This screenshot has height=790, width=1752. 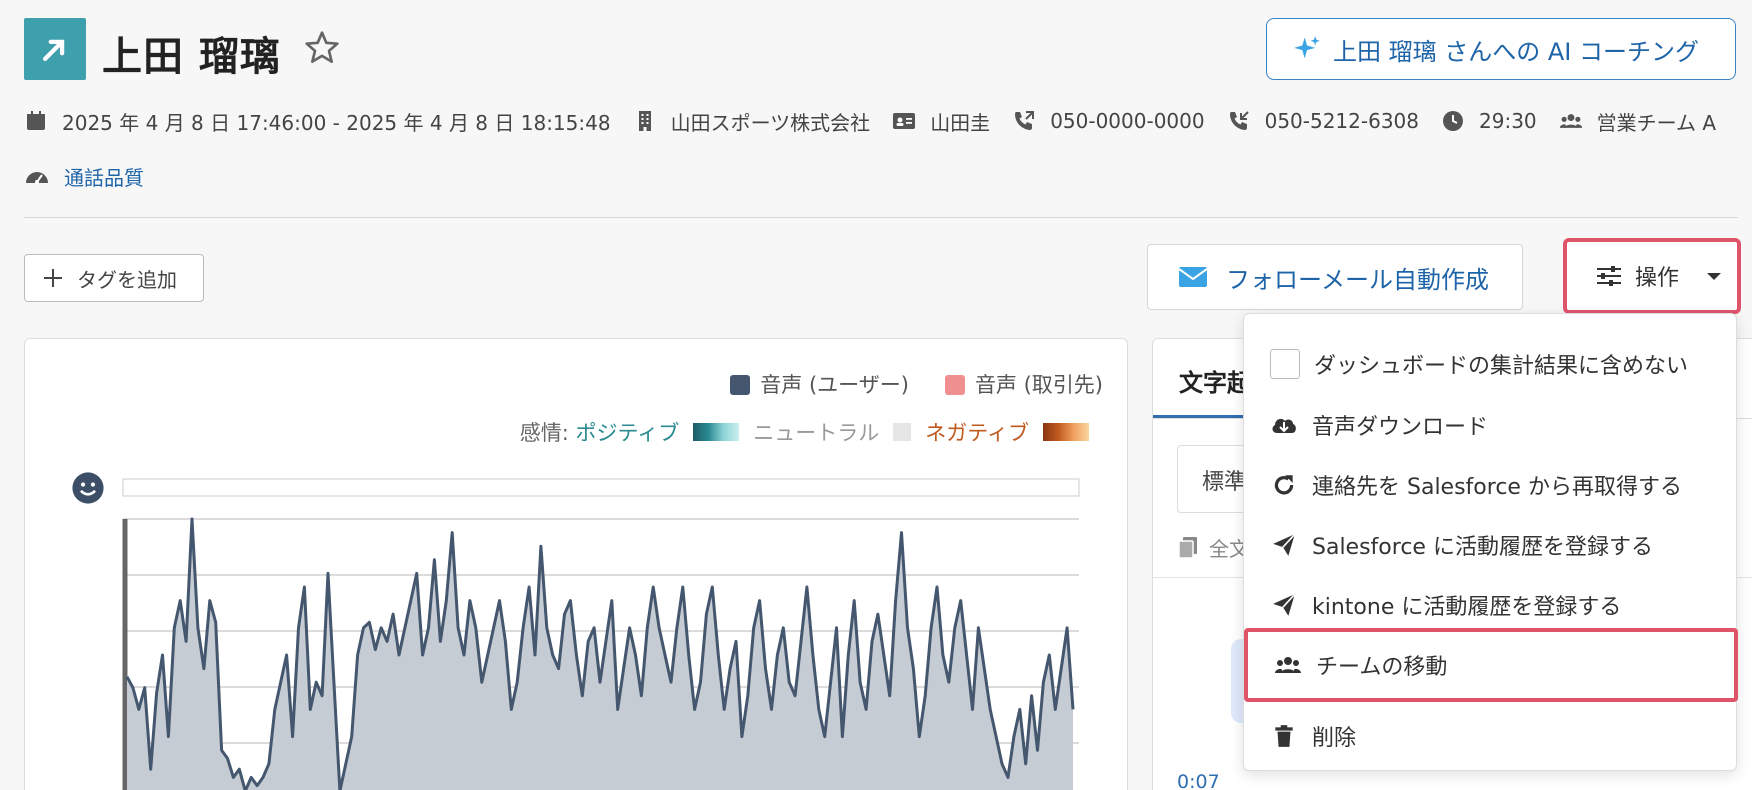 I want to click on checkbox, so click(x=1285, y=364).